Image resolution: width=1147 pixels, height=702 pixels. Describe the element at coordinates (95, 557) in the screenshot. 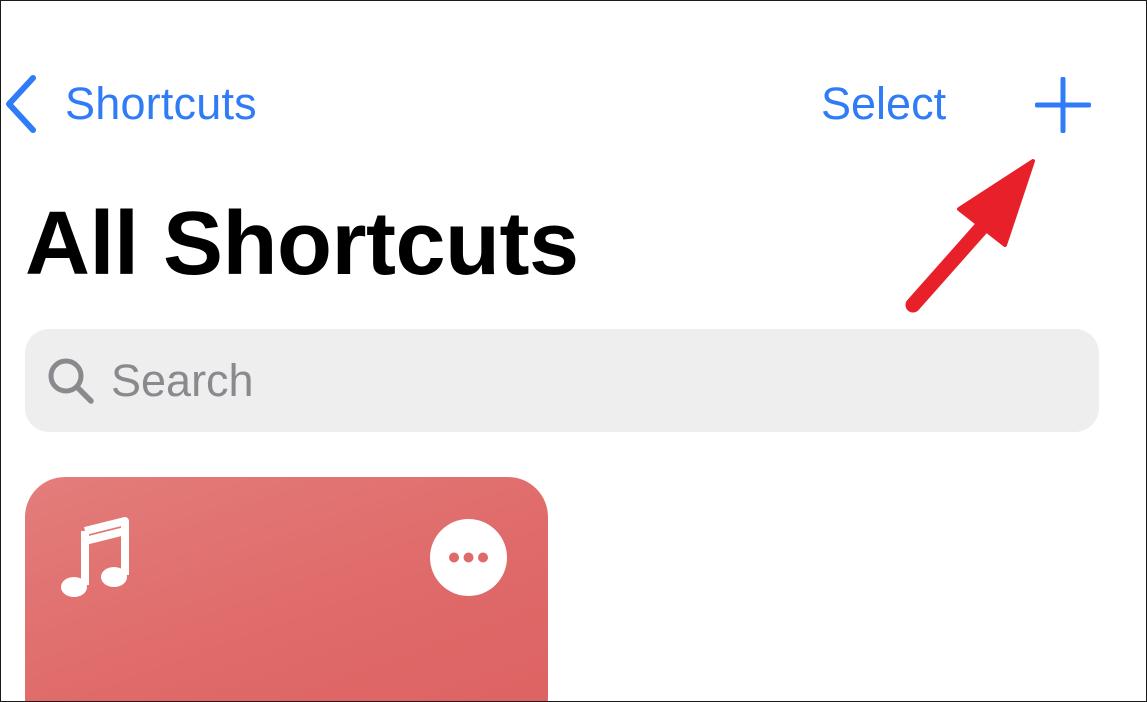

I see `music-note-icon` at that location.